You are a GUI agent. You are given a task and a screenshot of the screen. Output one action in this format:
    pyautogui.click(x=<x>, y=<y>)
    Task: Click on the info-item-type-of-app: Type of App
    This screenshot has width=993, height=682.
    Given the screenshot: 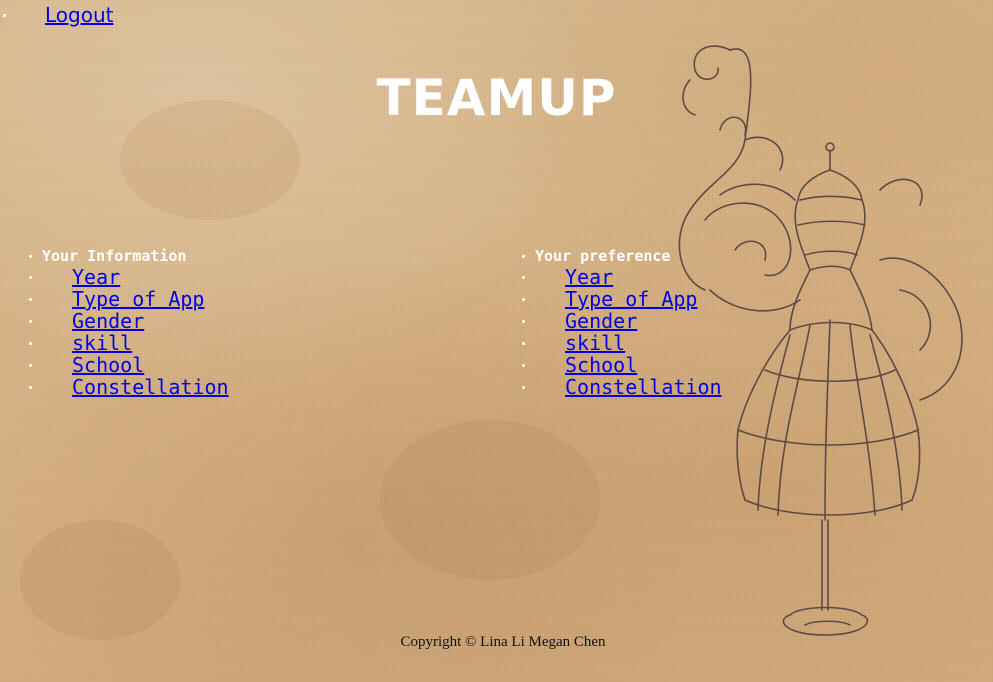 What is the action you would take?
    pyautogui.click(x=128, y=299)
    